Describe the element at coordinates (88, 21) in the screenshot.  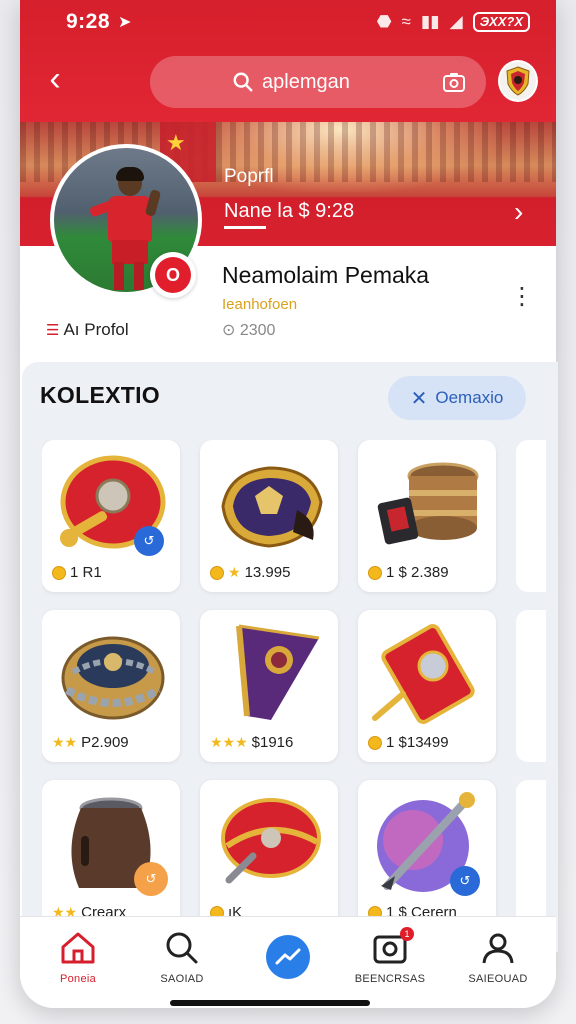
I see `status-time: 9:28` at that location.